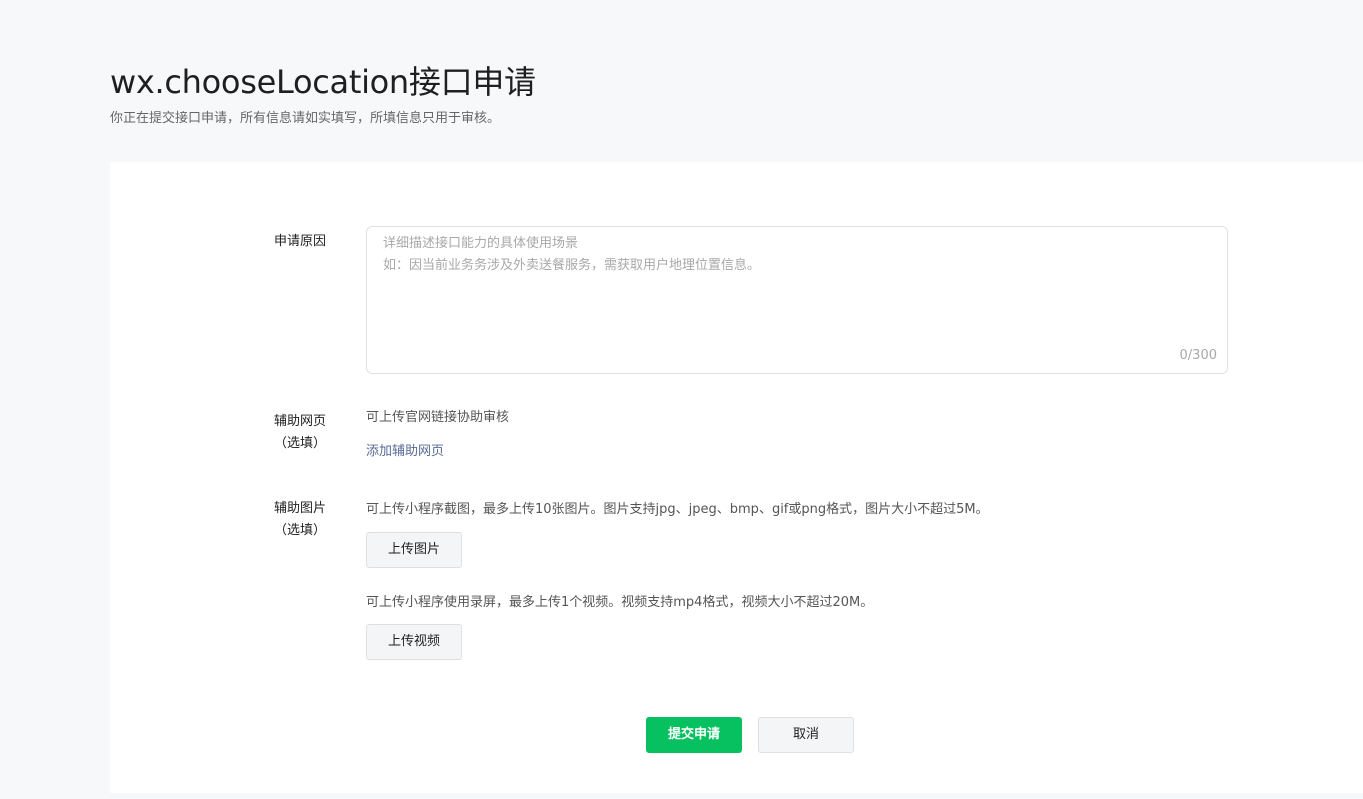  What do you see at coordinates (299, 443) in the screenshot?
I see `helper-page-optional-text: （选填）` at bounding box center [299, 443].